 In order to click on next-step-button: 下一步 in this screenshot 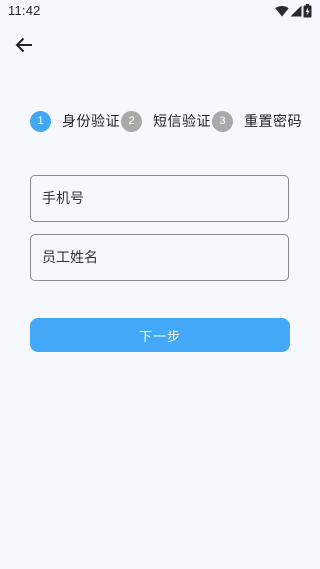, I will do `click(160, 335)`.